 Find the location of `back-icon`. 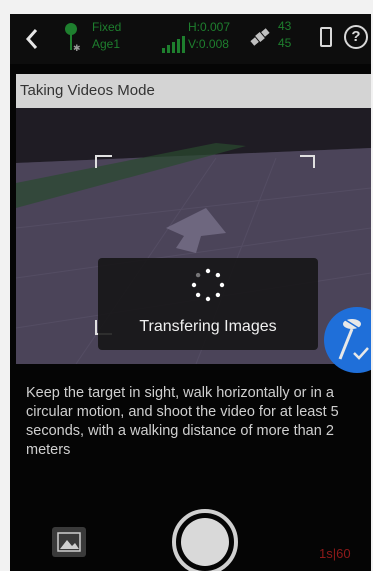

back-icon is located at coordinates (33, 39).